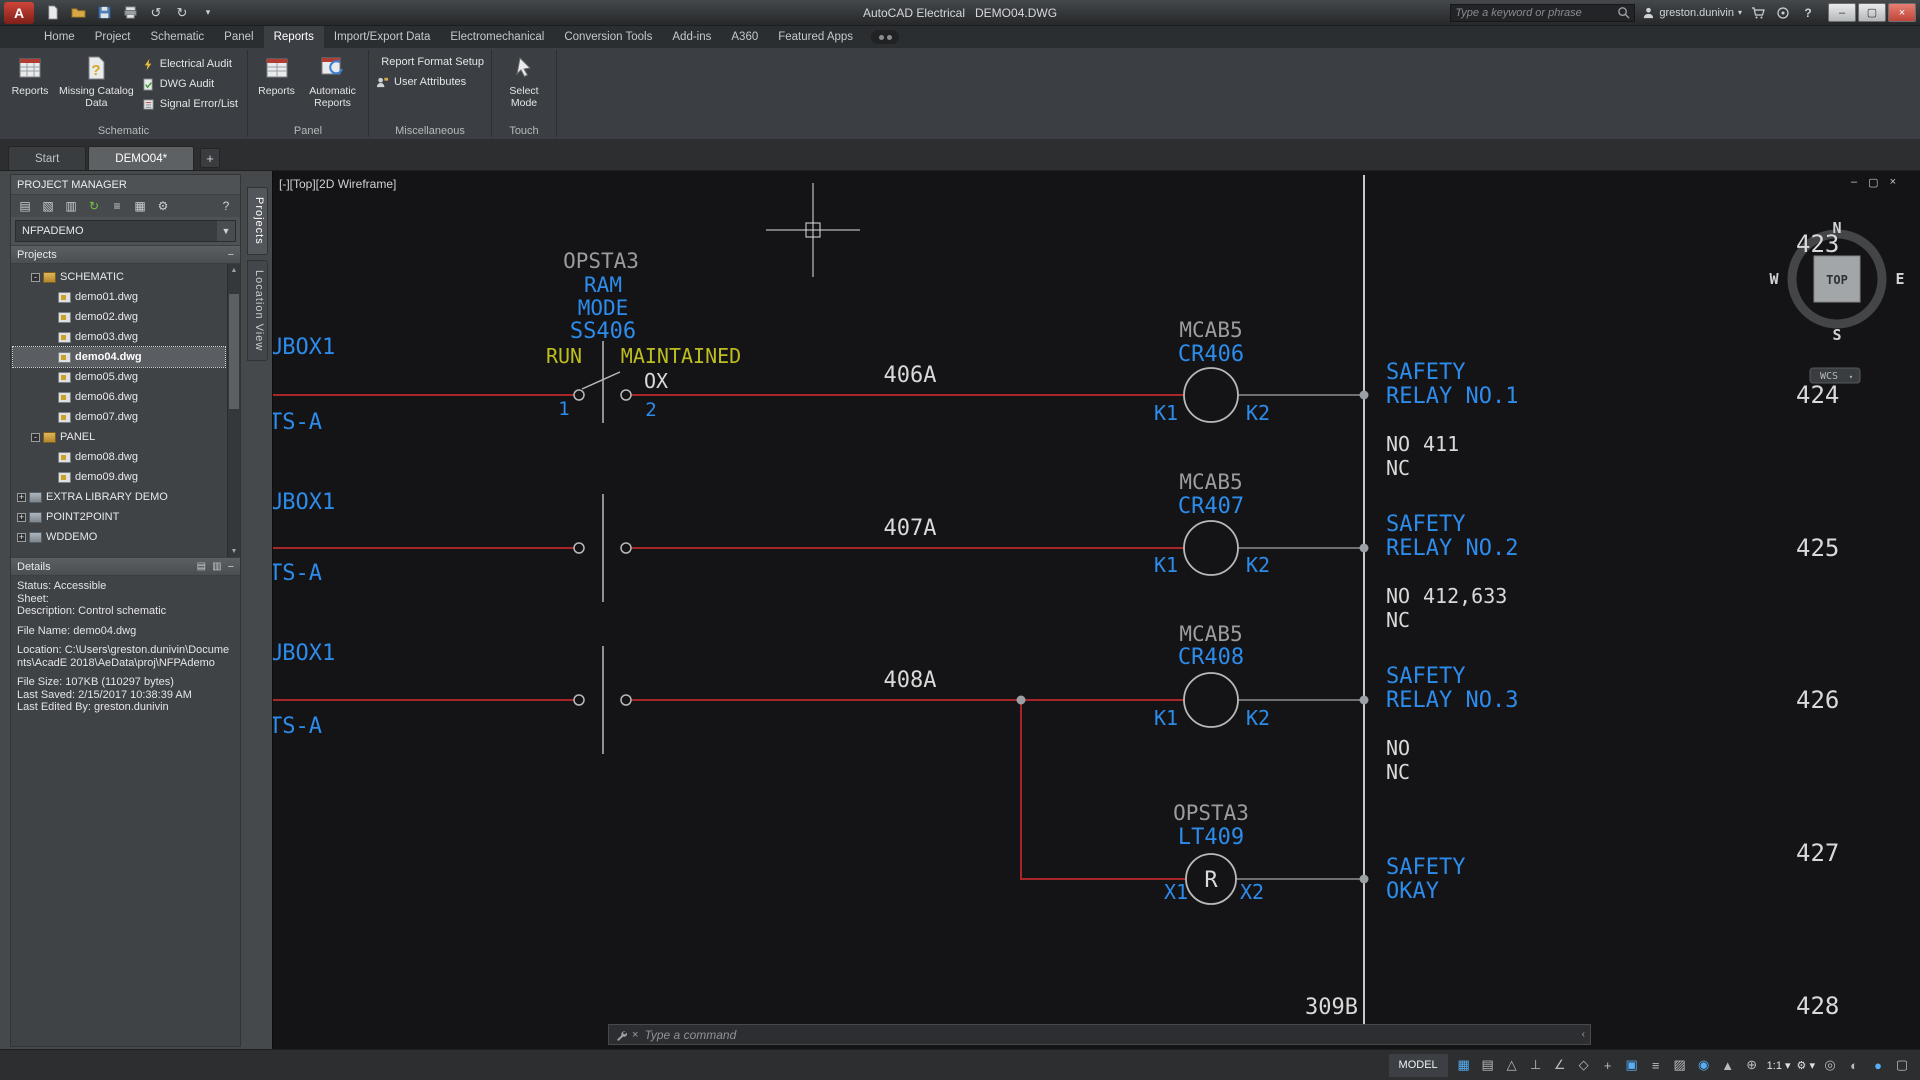 The width and height of the screenshot is (1920, 1080). Describe the element at coordinates (119, 477) in the screenshot. I see `tree-item-demo09-dwg: demo09.dwg` at that location.